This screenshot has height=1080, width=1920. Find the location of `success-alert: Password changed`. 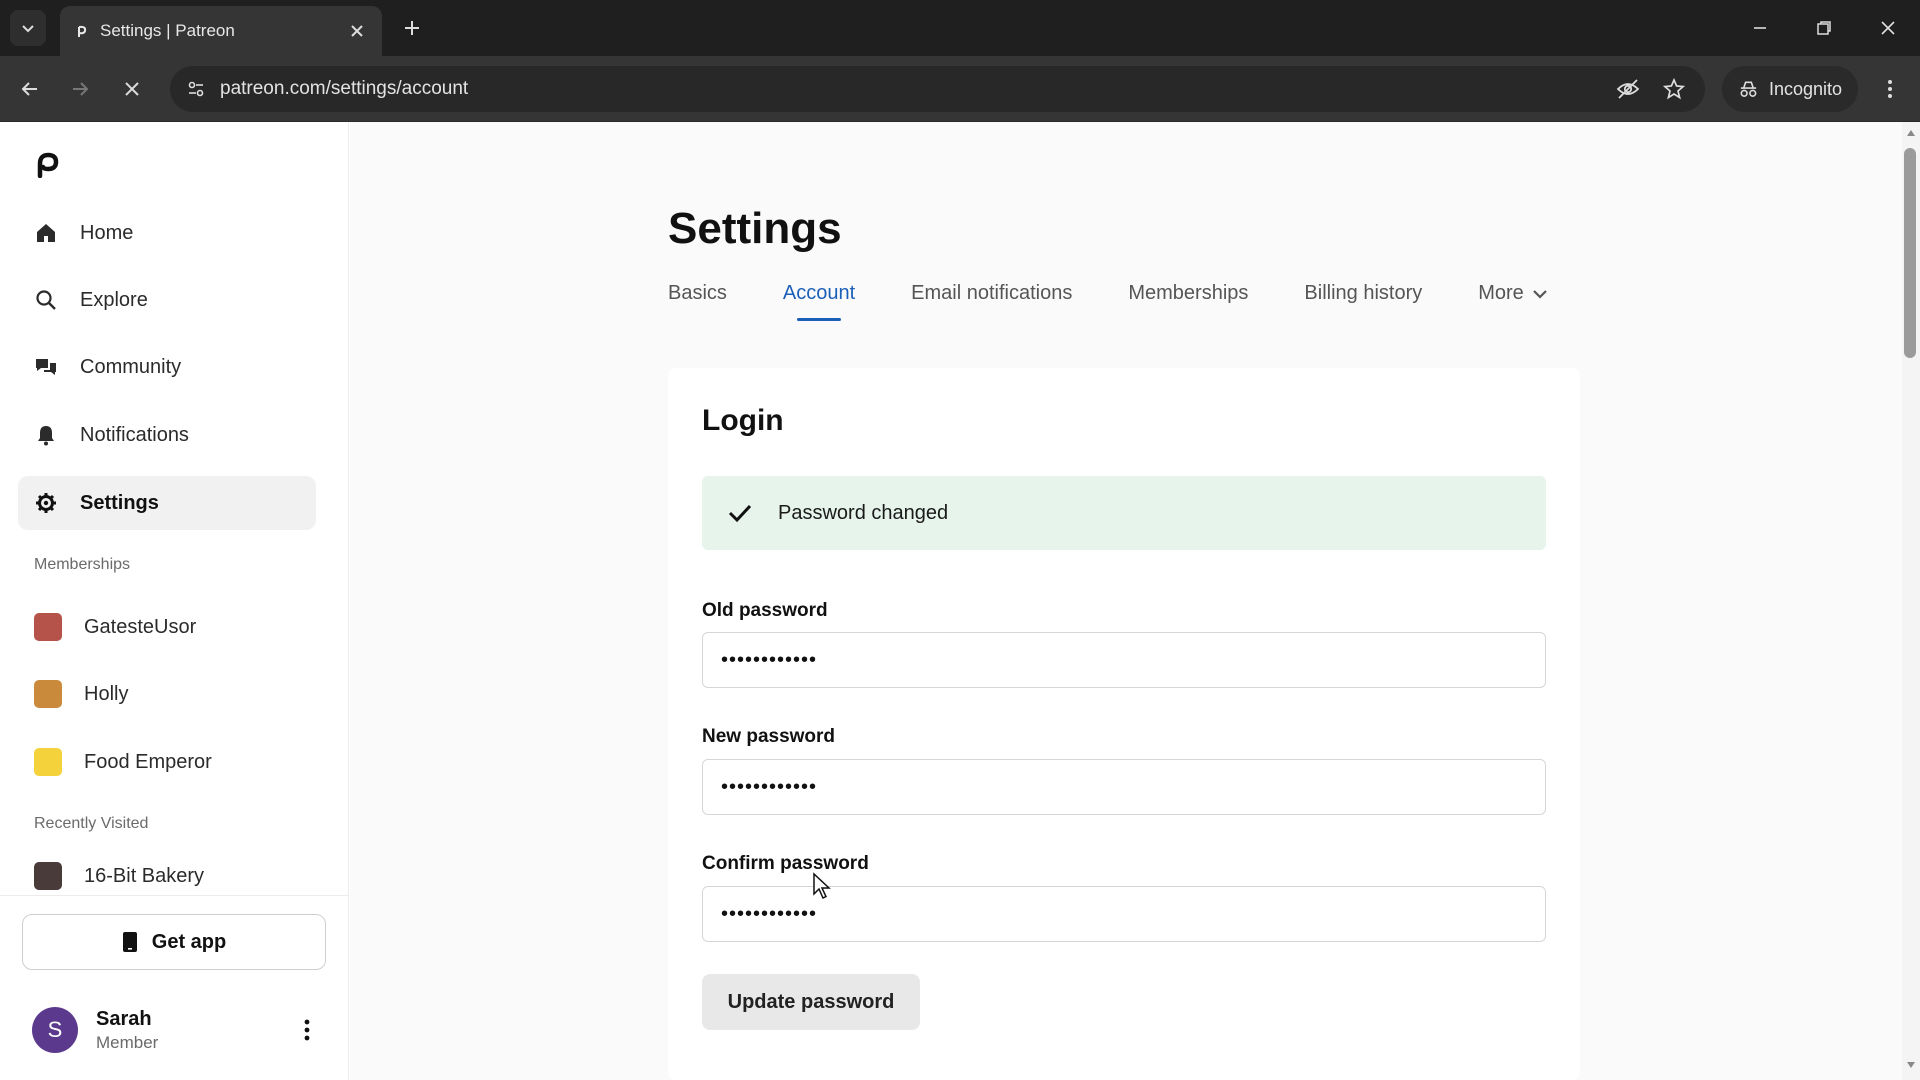

success-alert: Password changed is located at coordinates (1124, 513).